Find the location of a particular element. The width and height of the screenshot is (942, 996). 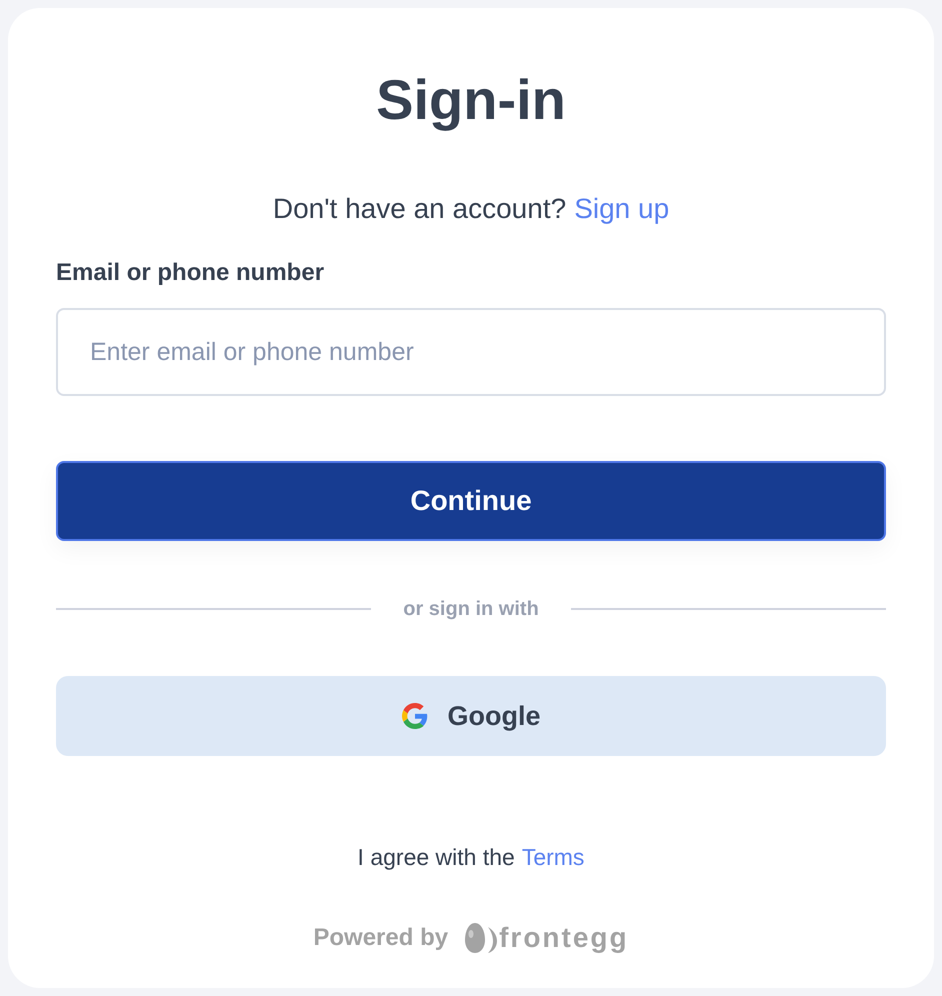

sign-up-link: Sign up is located at coordinates (622, 209).